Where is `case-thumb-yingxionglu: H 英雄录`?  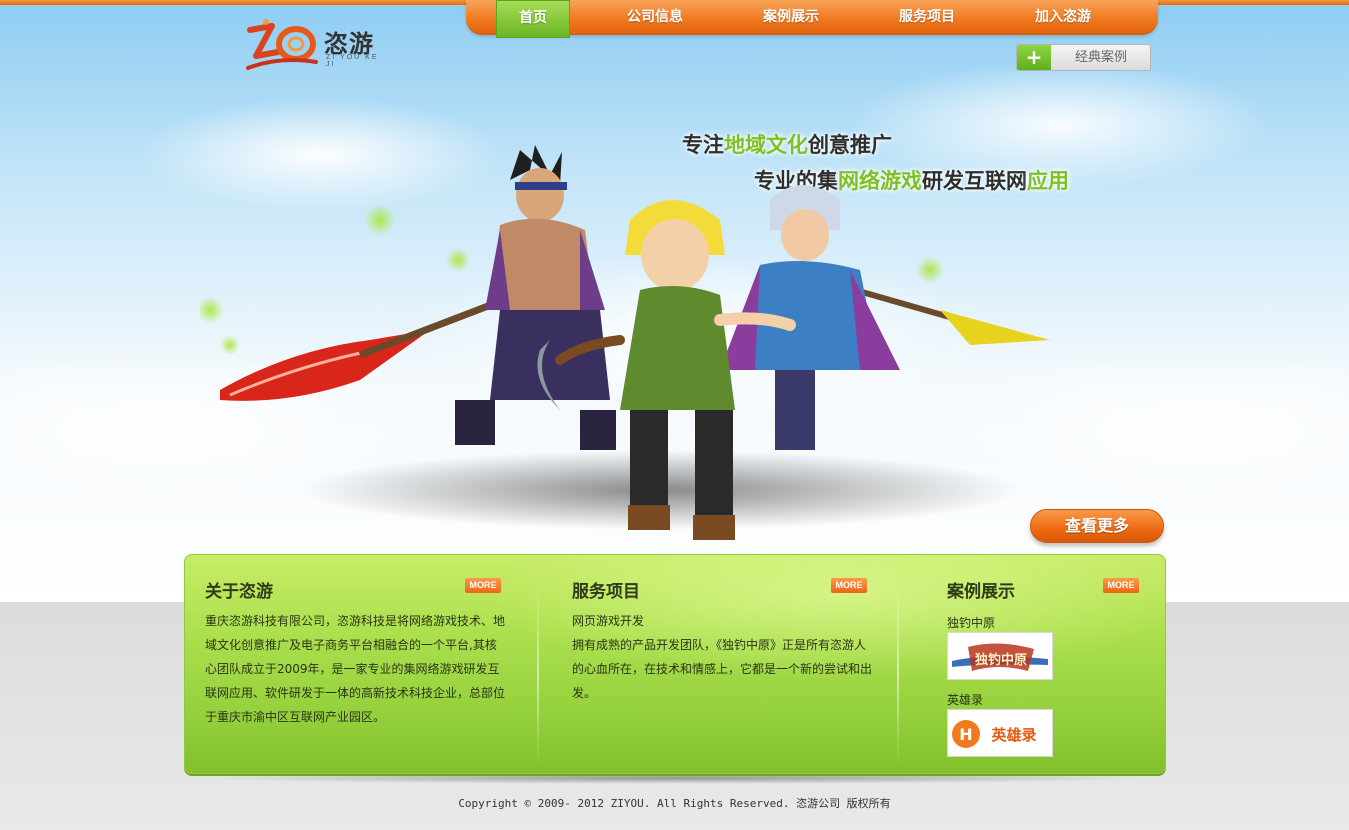
case-thumb-yingxionglu: H 英雄录 is located at coordinates (1000, 733).